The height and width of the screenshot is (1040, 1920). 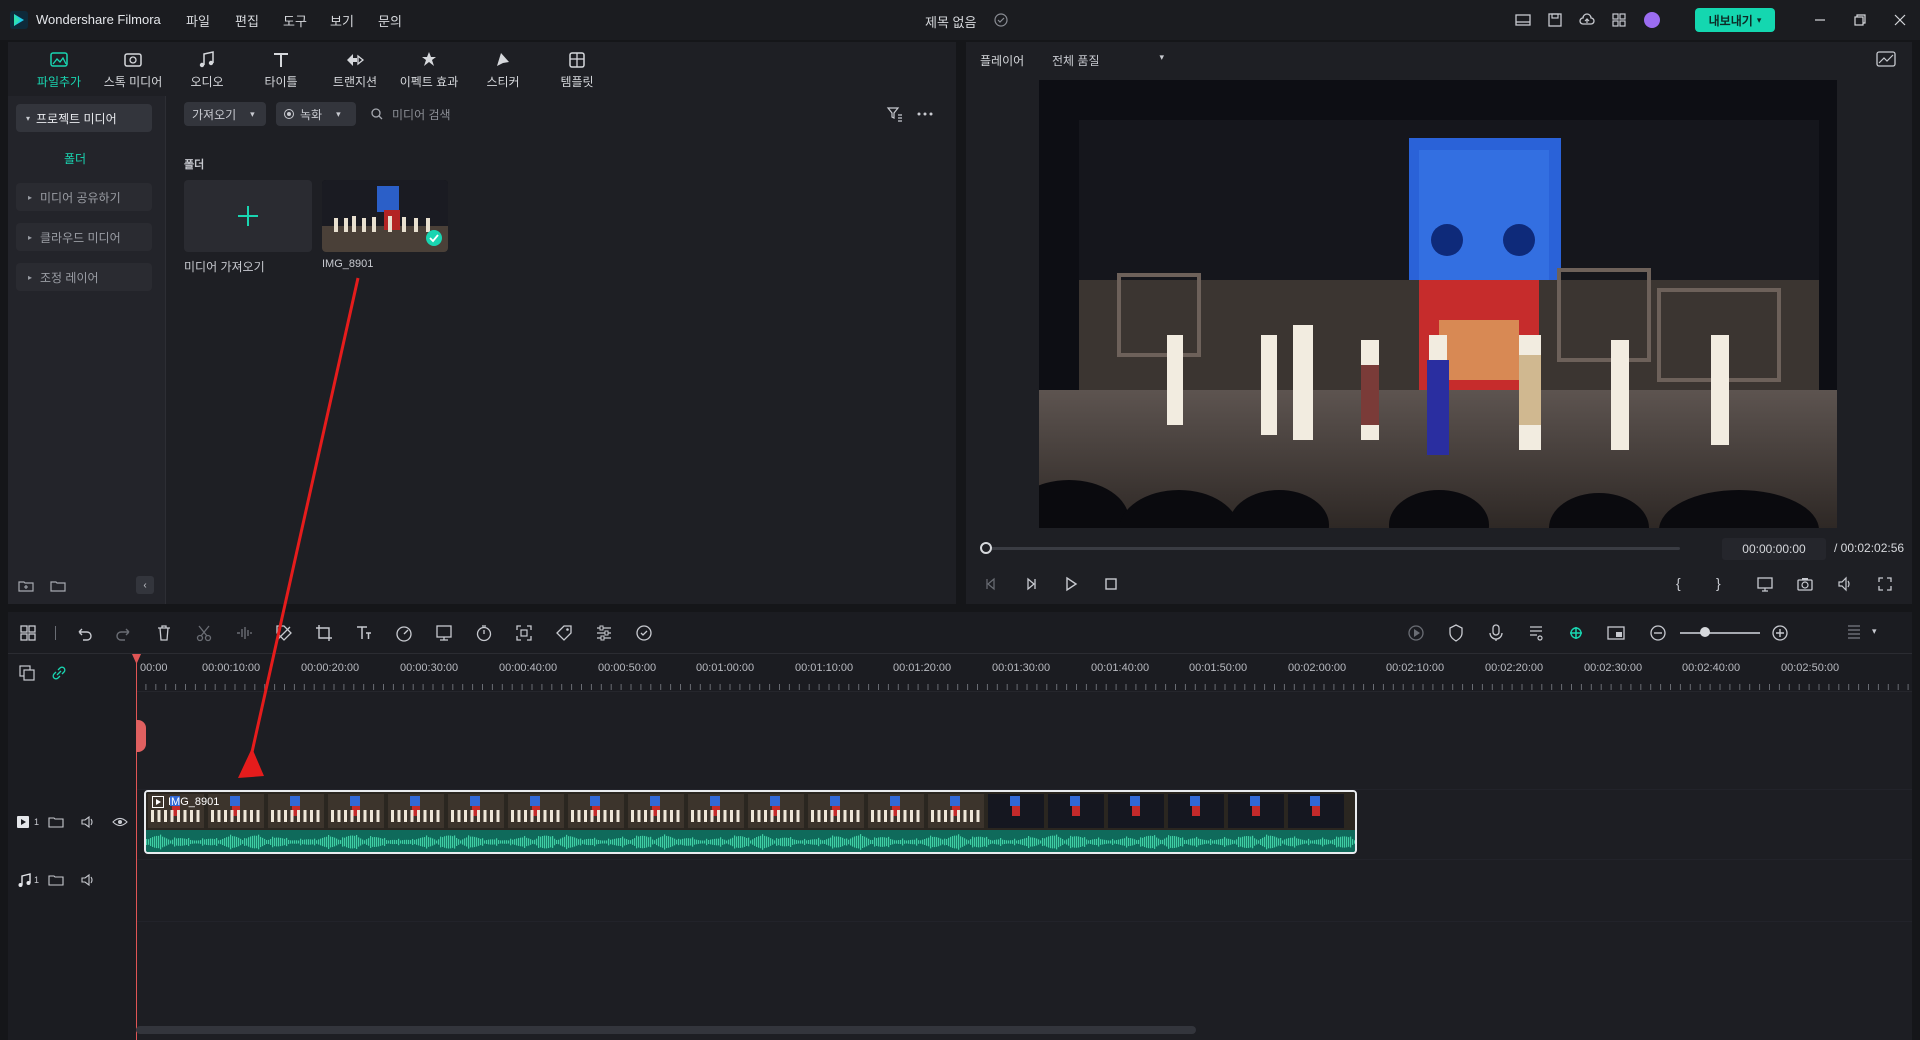 I want to click on zoom-out-icon, so click(x=1658, y=633).